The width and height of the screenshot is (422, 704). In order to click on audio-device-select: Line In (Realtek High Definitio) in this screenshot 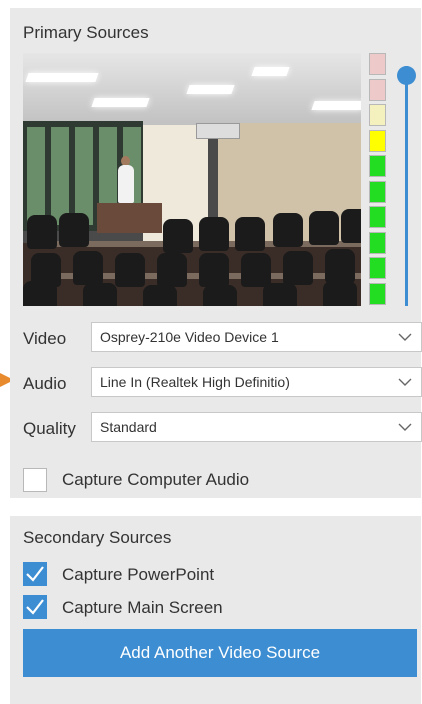, I will do `click(256, 382)`.